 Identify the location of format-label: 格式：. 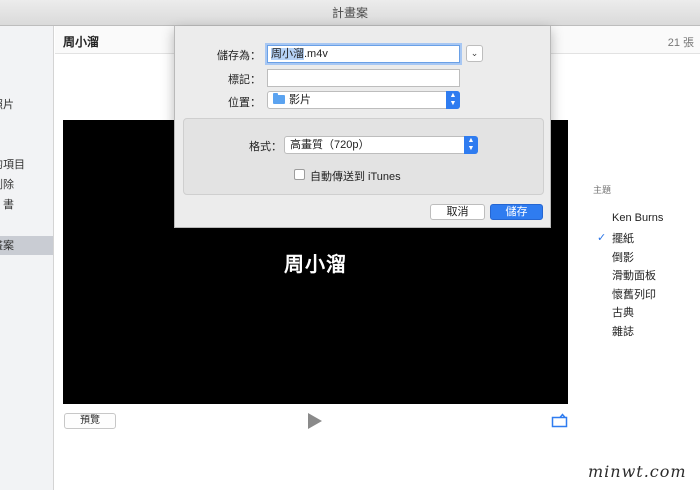
(265, 147).